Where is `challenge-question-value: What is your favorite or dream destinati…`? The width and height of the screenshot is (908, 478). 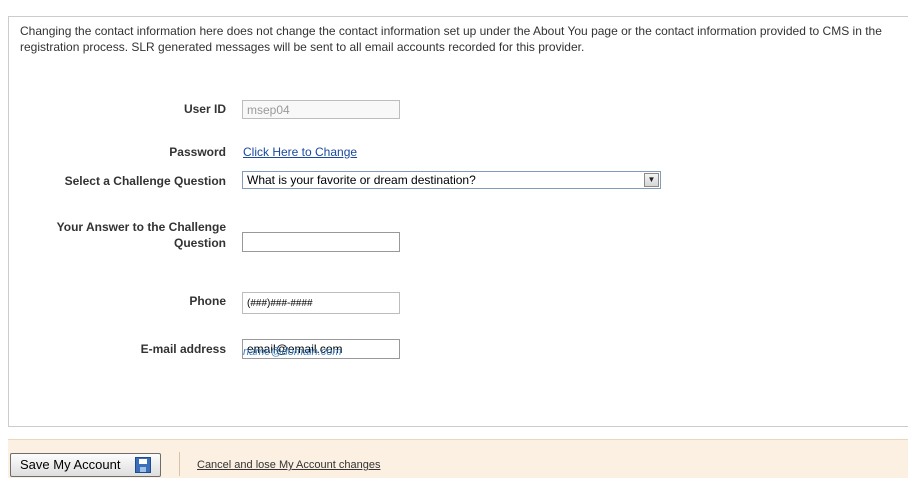 challenge-question-value: What is your favorite or dream destinati… is located at coordinates (361, 180).